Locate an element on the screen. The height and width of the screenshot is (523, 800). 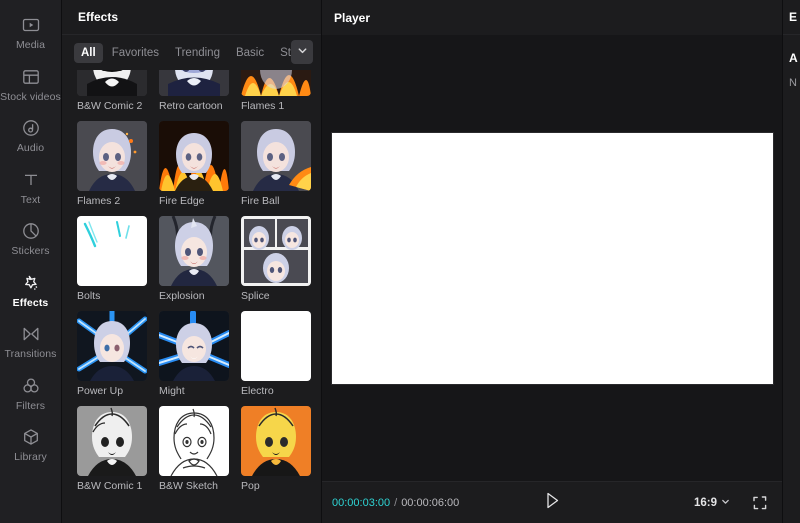
media-icon is located at coordinates (31, 25).